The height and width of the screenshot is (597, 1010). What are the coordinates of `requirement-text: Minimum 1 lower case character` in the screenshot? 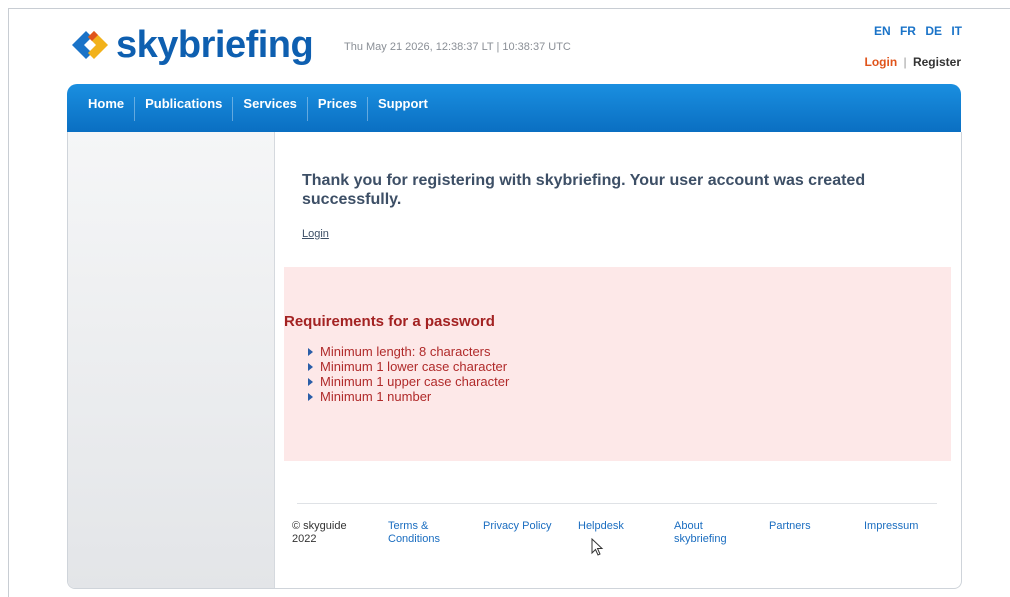 It's located at (414, 366).